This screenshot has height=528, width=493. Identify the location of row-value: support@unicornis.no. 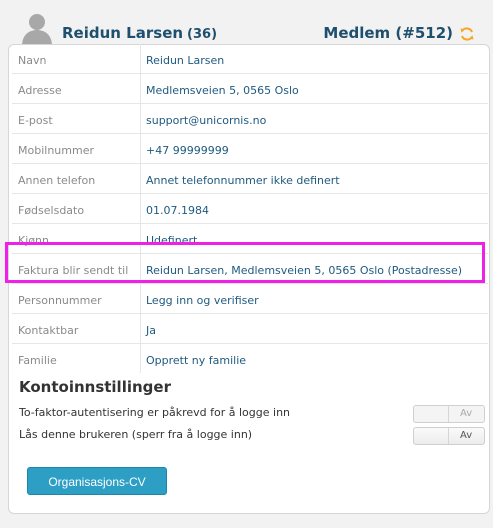
(206, 120).